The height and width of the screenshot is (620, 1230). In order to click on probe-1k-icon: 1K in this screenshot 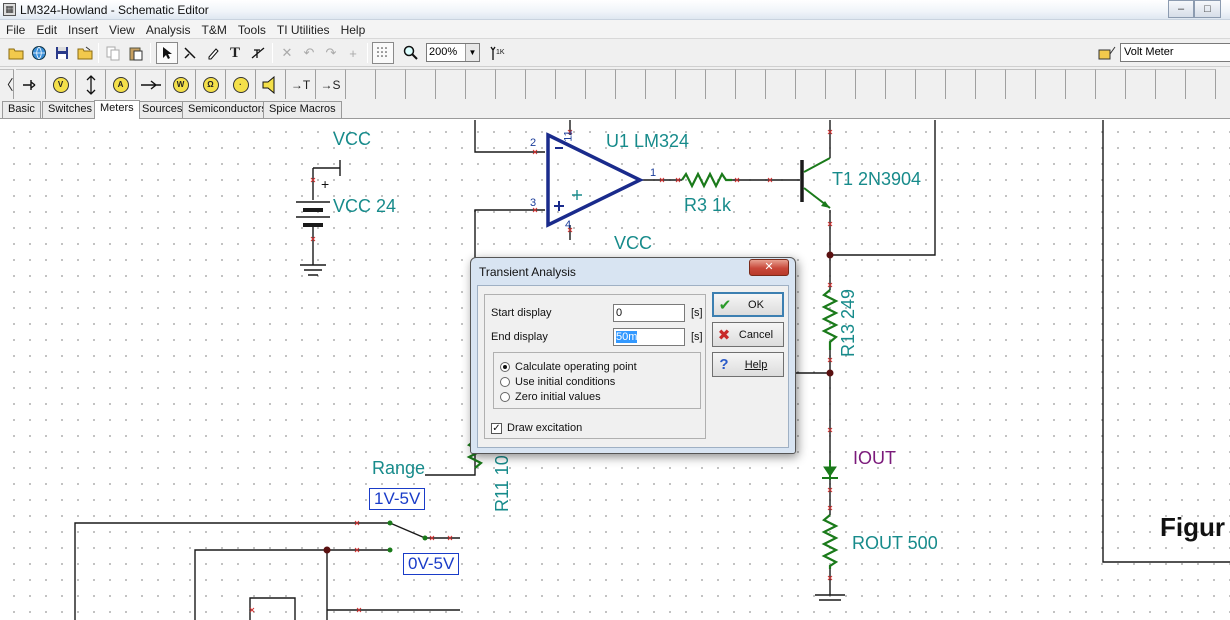, I will do `click(499, 53)`.